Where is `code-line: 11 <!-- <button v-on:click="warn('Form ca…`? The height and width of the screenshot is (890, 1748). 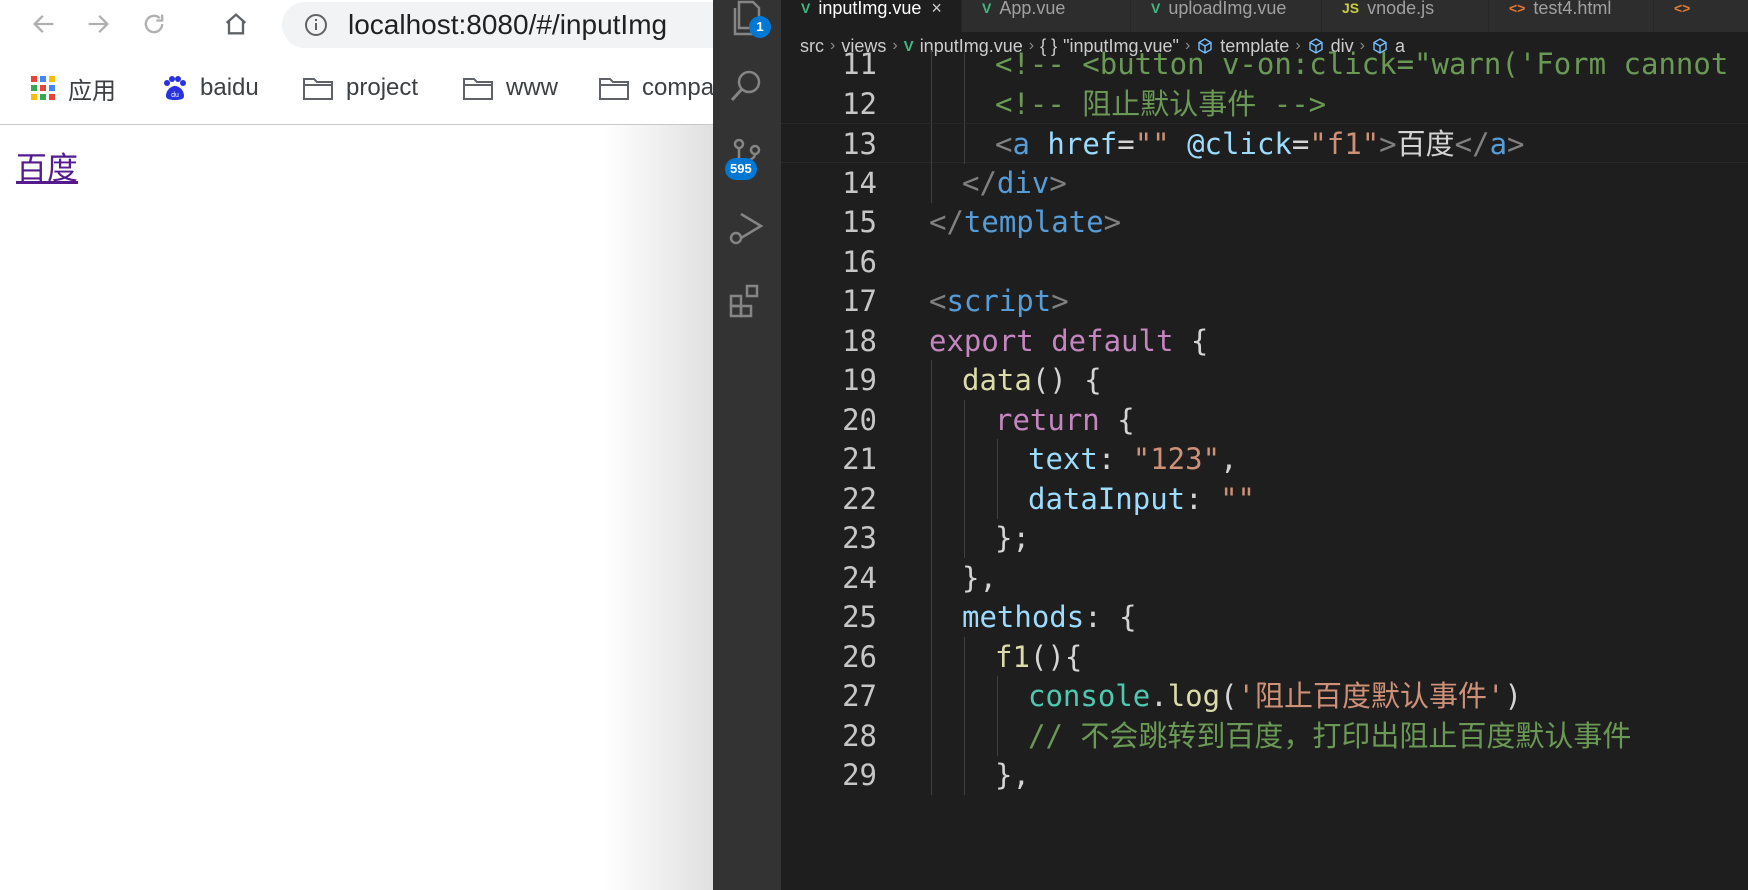 code-line: 11 <!-- <button v-on:click="warn('Form ca… is located at coordinates (1264, 67).